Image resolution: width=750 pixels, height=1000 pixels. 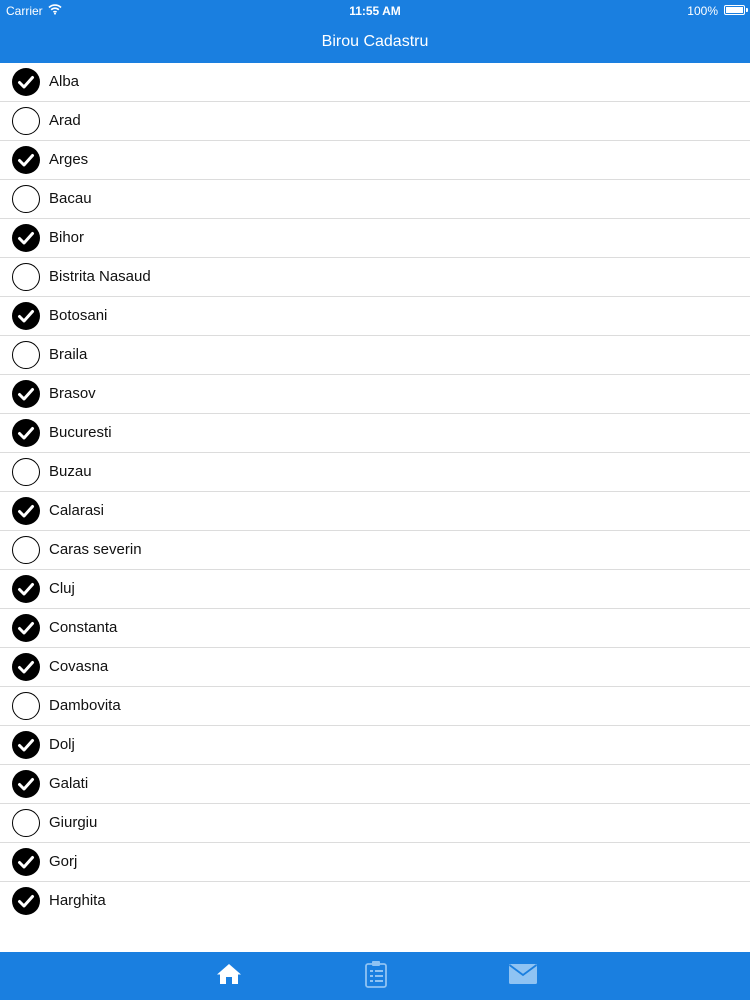 What do you see at coordinates (70, 471) in the screenshot?
I see `county-label: Buzau` at bounding box center [70, 471].